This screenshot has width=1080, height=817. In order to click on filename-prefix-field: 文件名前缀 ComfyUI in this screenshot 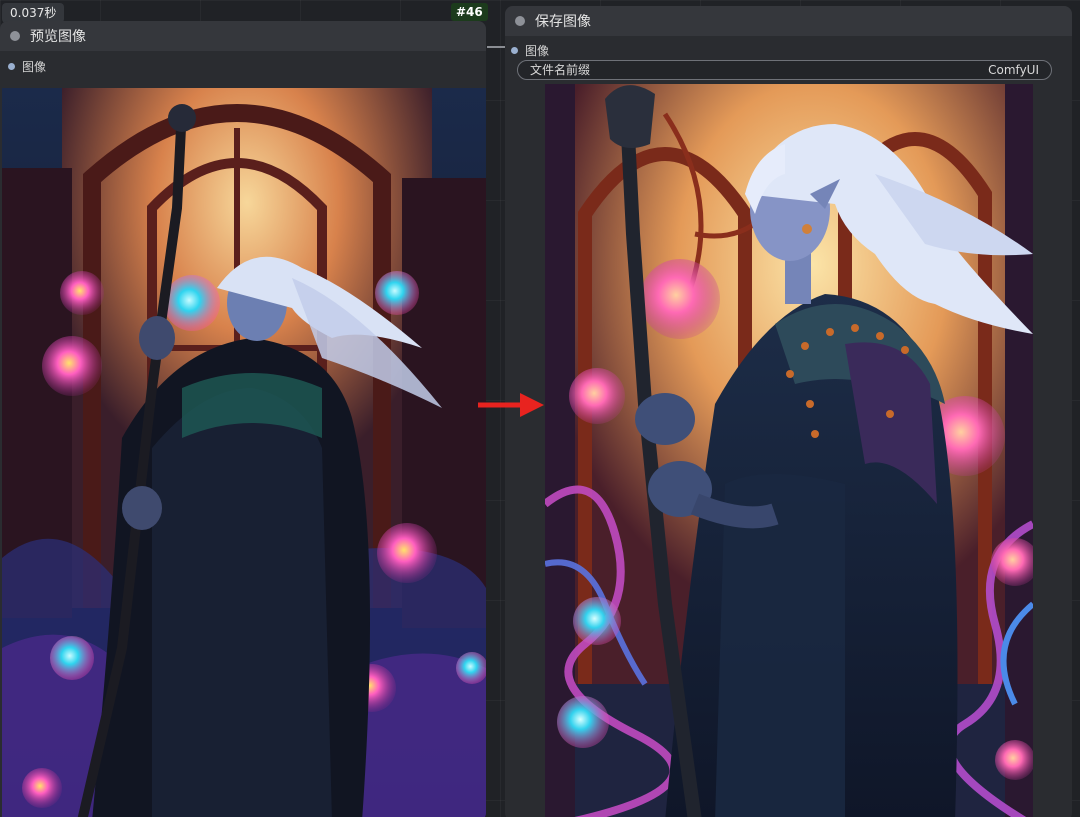, I will do `click(784, 70)`.